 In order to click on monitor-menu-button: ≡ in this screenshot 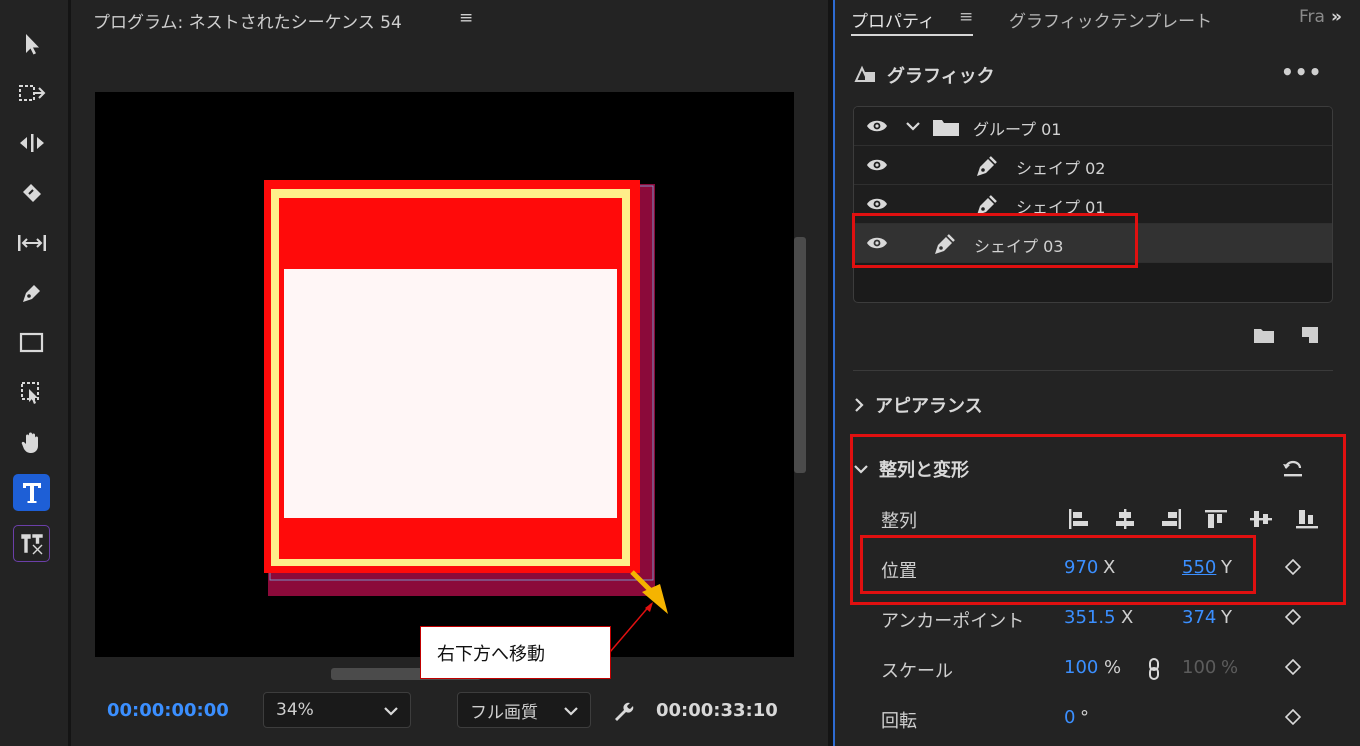, I will do `click(466, 18)`.